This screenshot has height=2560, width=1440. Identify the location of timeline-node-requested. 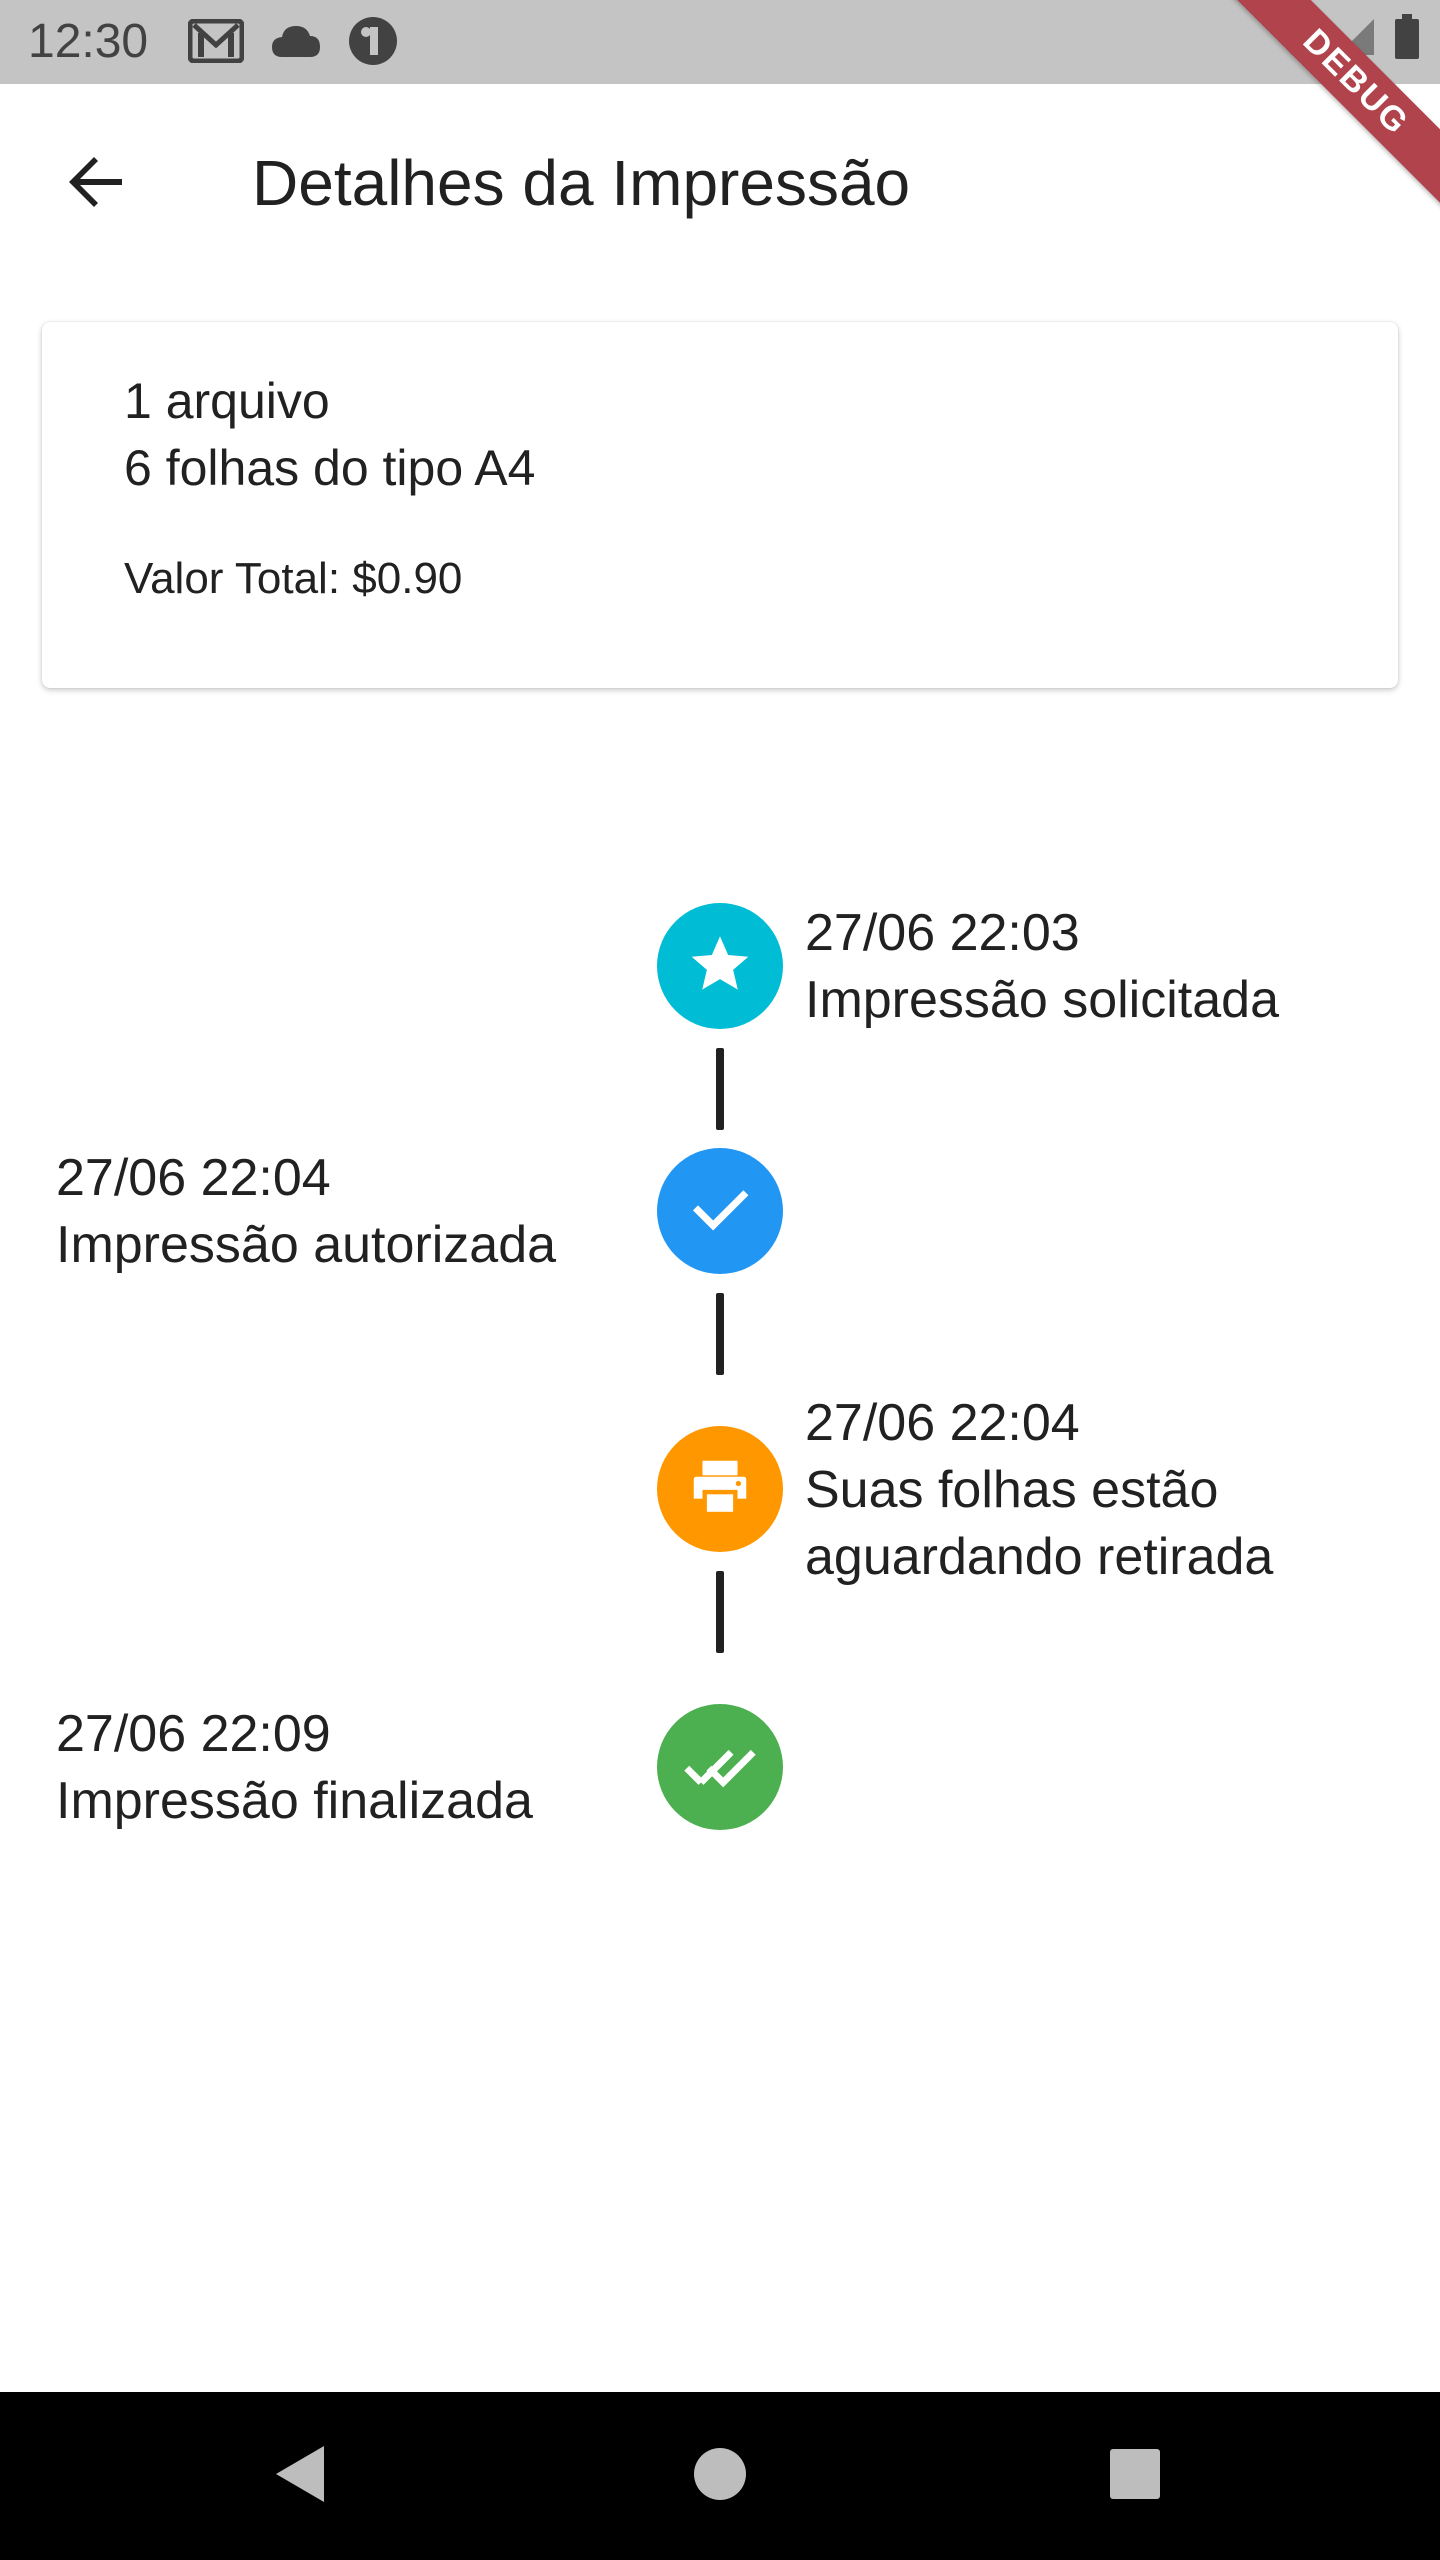
(720, 966).